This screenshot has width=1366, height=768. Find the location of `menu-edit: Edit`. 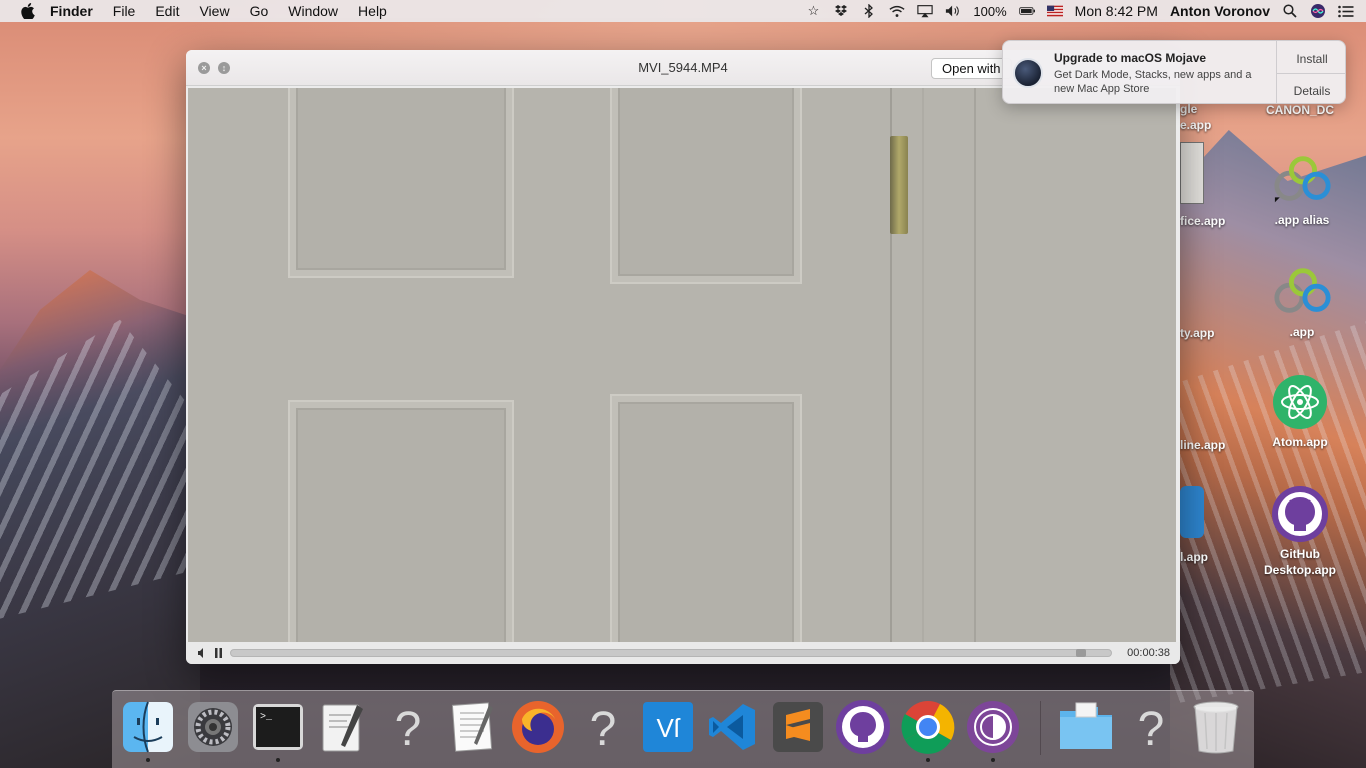

menu-edit: Edit is located at coordinates (167, 11).